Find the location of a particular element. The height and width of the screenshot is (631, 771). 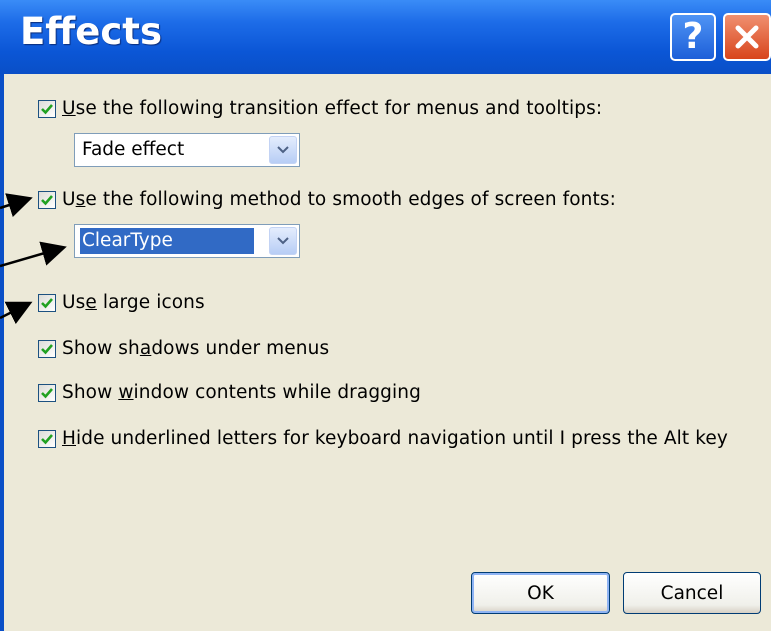

annotation-arrows is located at coordinates (33, 259).